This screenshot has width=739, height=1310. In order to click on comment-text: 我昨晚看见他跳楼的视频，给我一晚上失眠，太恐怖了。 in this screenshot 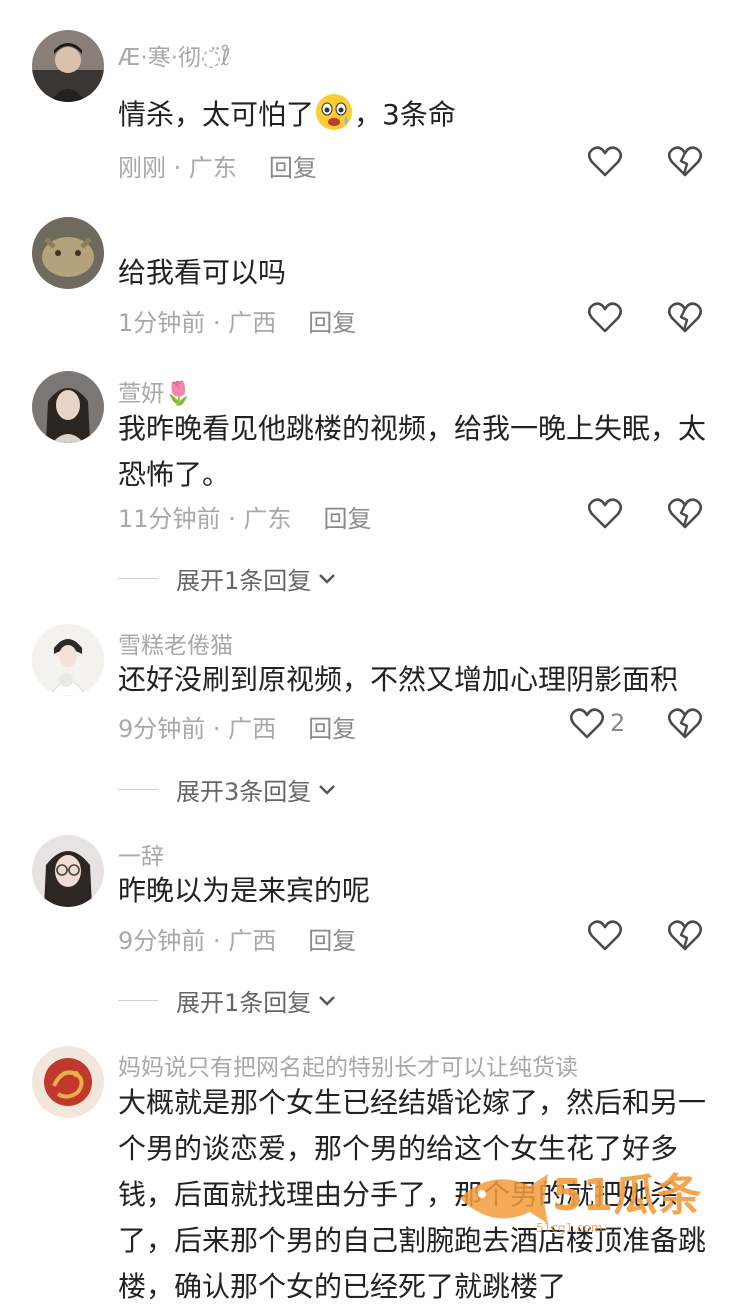, I will do `click(412, 451)`.